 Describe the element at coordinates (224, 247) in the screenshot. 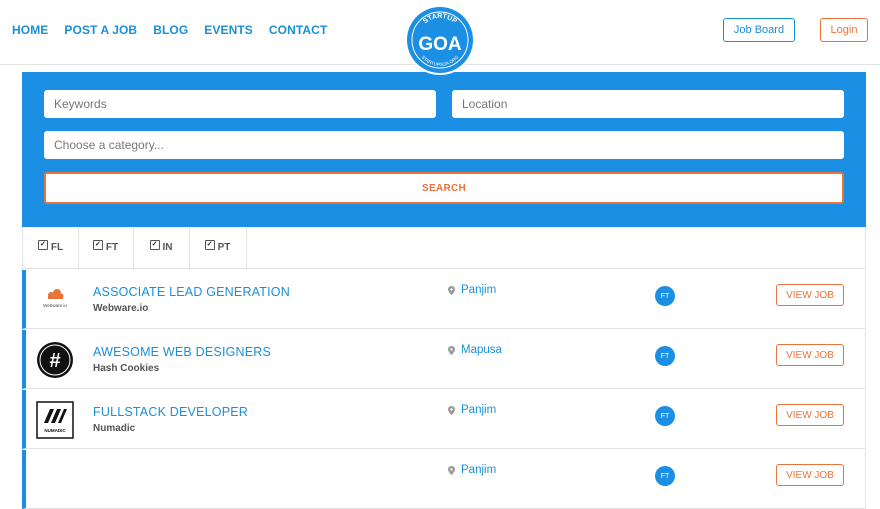

I see `filter-label: PT` at that location.